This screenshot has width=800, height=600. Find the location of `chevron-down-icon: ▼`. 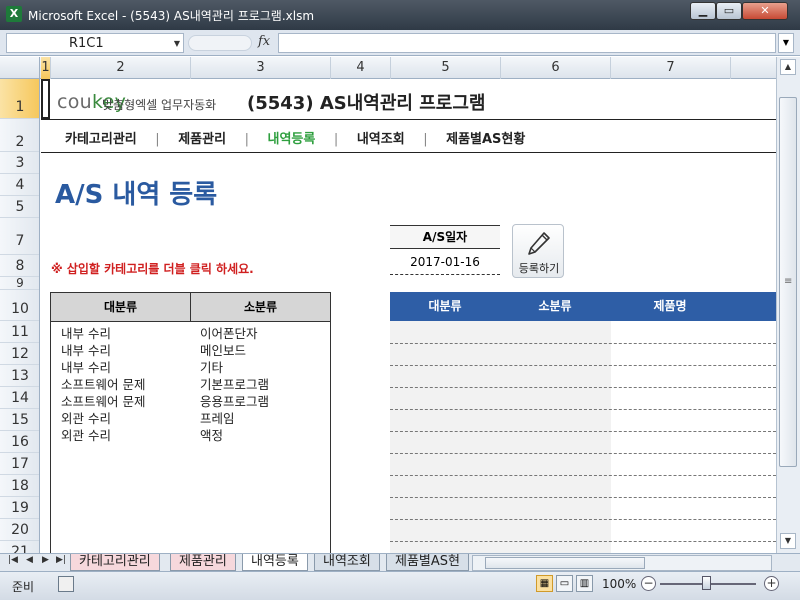

chevron-down-icon: ▼ is located at coordinates (177, 43).